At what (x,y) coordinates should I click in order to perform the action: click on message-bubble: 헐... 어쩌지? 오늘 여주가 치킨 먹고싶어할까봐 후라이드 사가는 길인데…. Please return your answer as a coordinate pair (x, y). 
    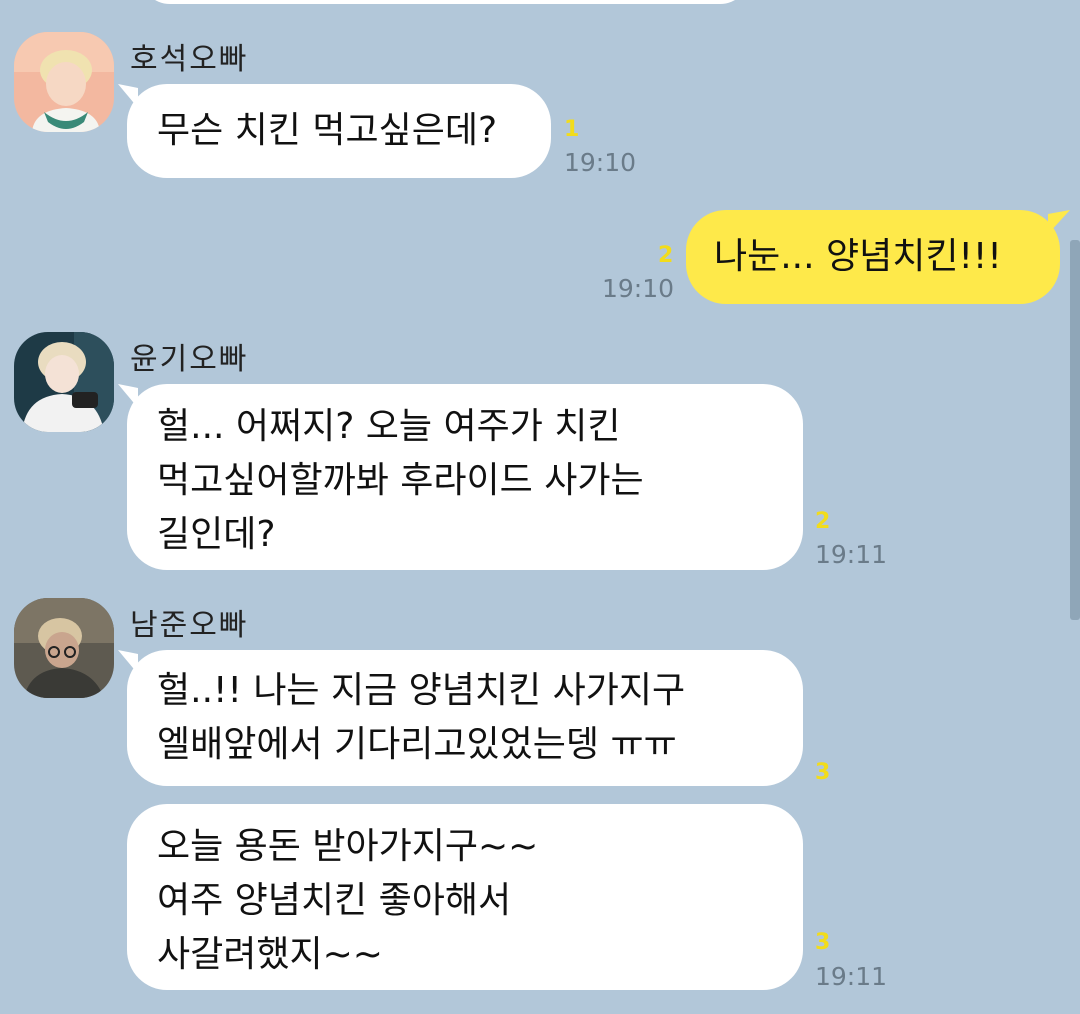
    Looking at the image, I should click on (465, 477).